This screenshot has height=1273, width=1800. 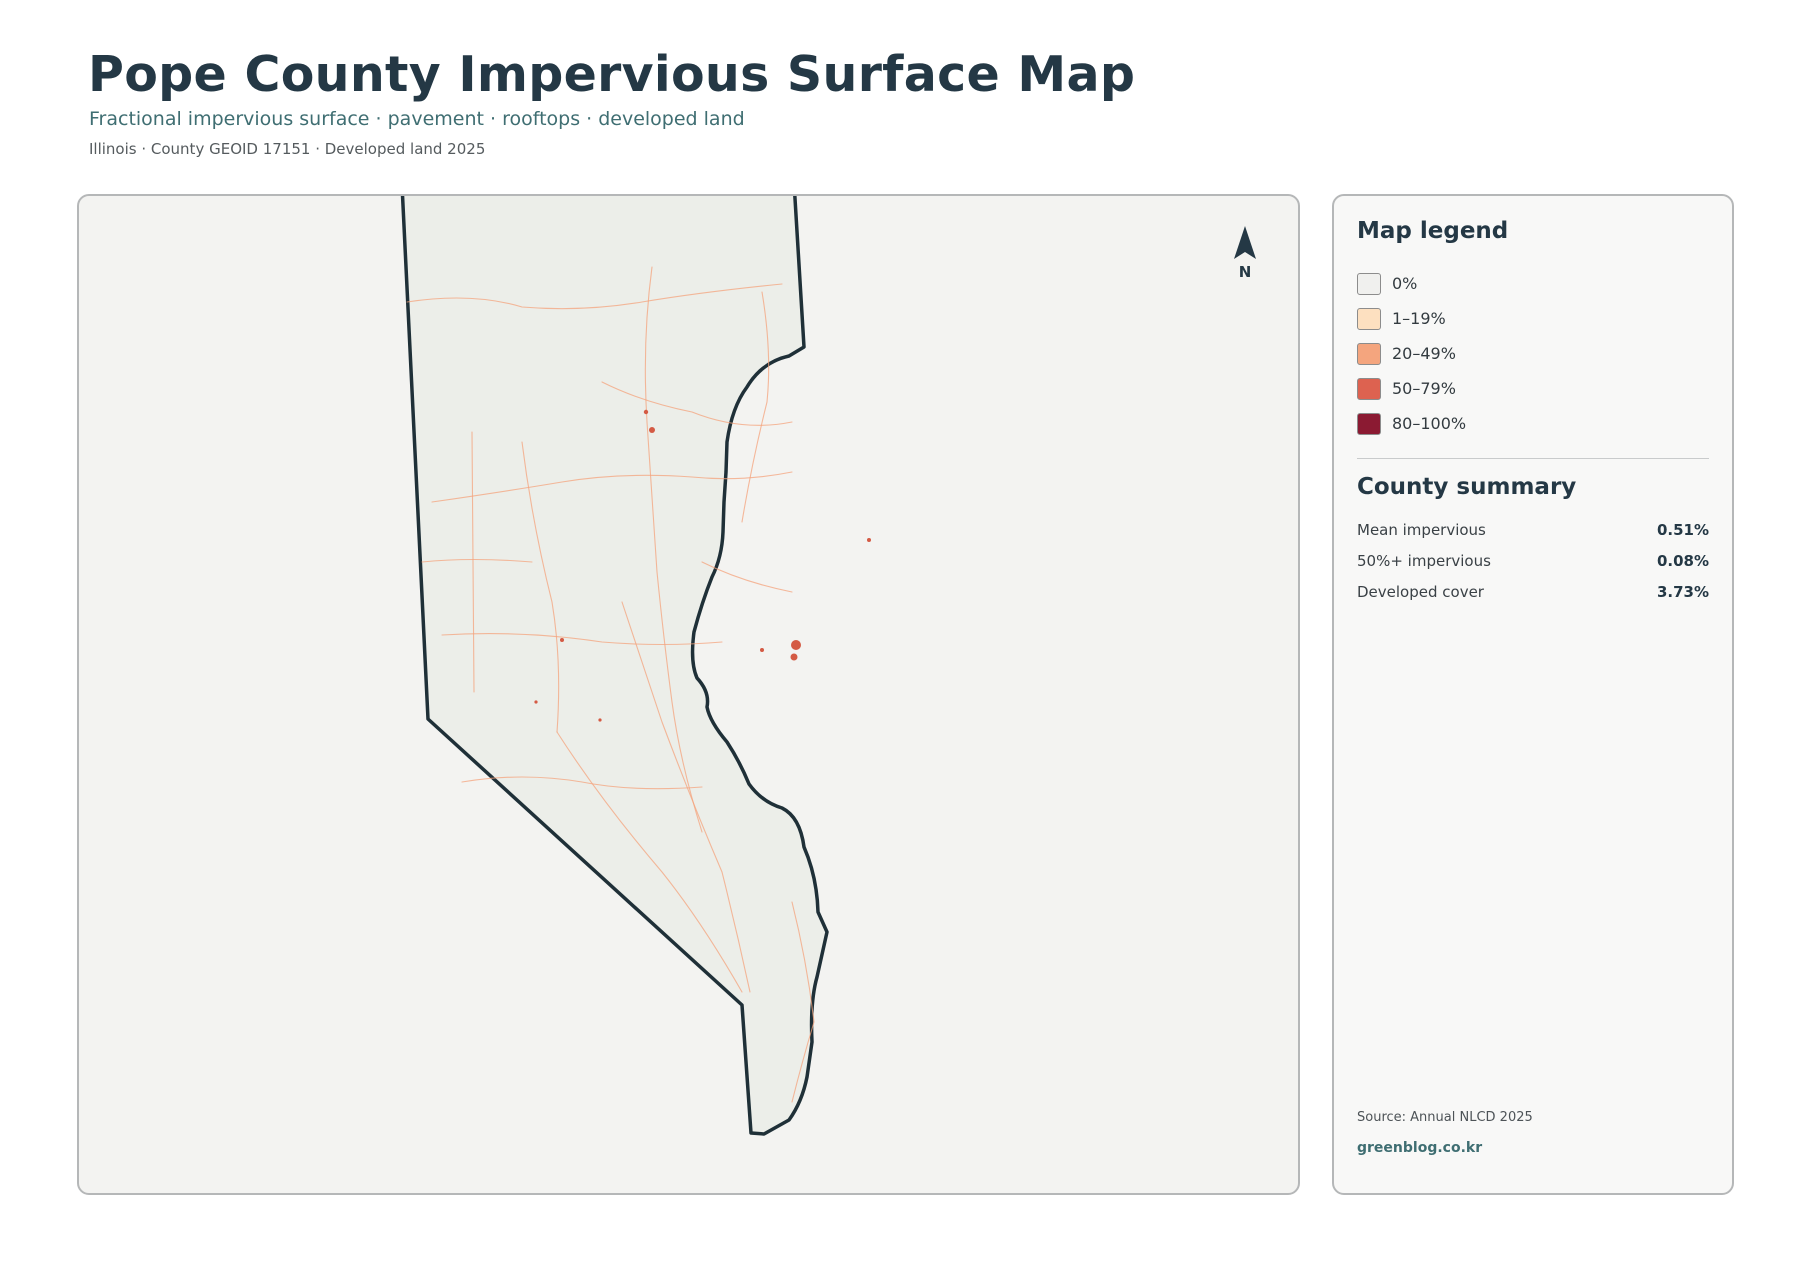 I want to click on summary-row: Developed cover 3.73%, so click(x=1533, y=591).